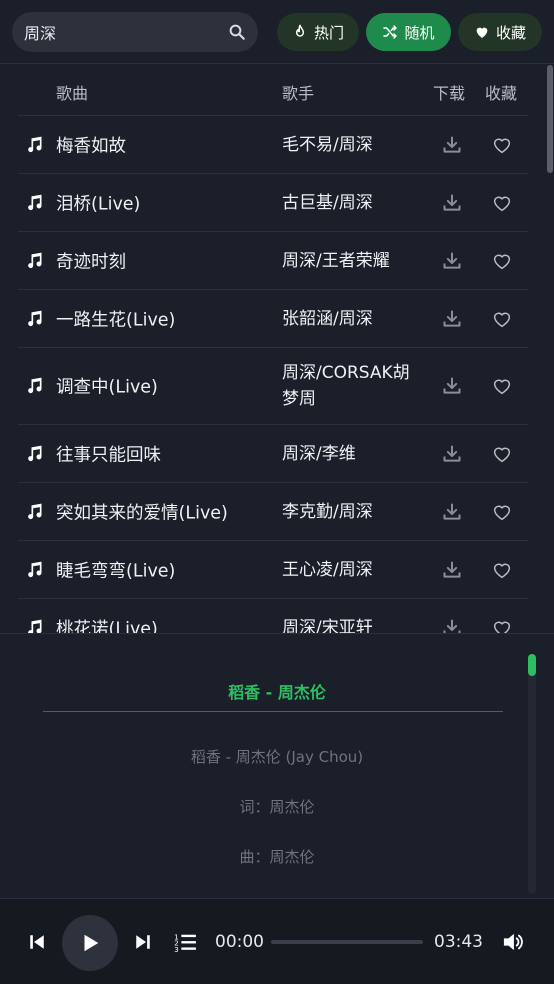 This screenshot has width=554, height=984. I want to click on song-title: 梅香如故, so click(91, 144).